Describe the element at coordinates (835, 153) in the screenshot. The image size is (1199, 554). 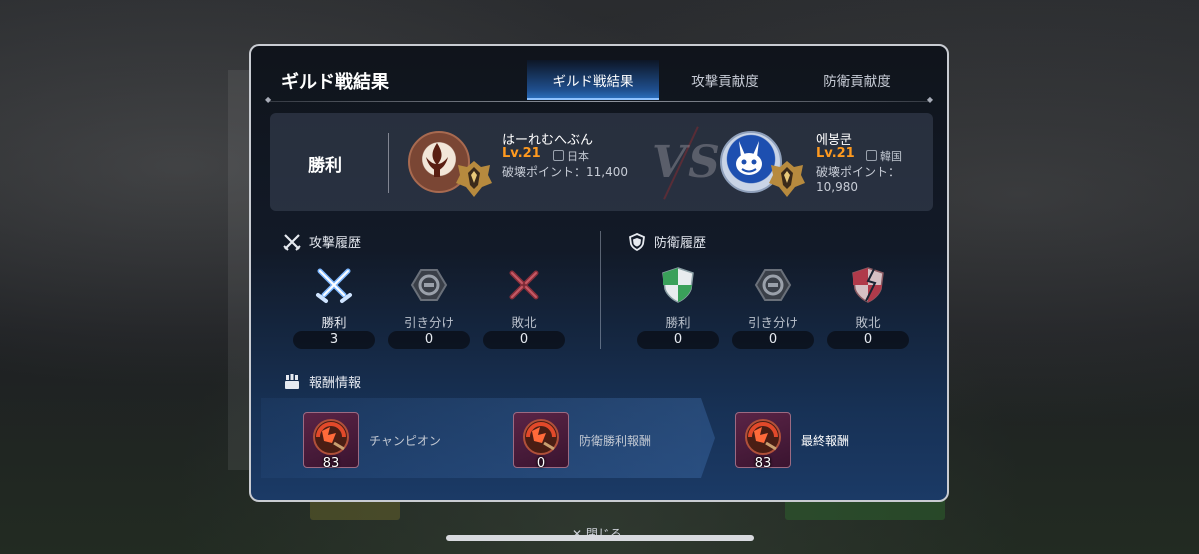
I see `away-guild-level: Lv.21` at that location.